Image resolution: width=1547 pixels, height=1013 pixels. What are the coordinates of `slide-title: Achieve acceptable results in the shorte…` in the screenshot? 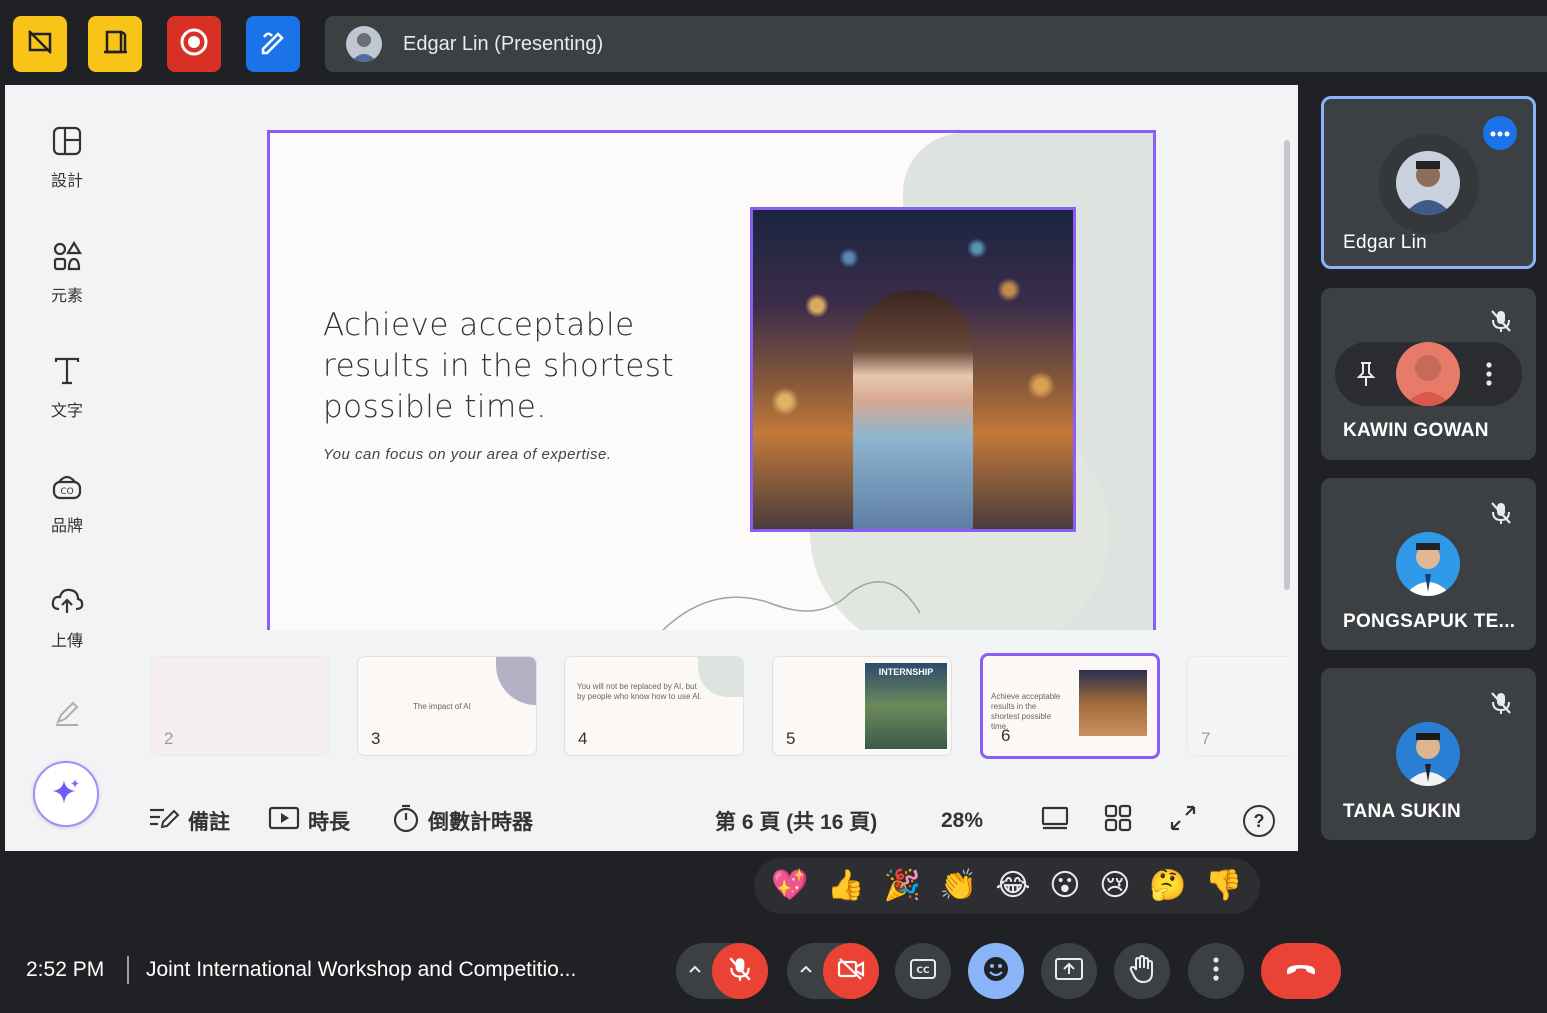 It's located at (523, 366).